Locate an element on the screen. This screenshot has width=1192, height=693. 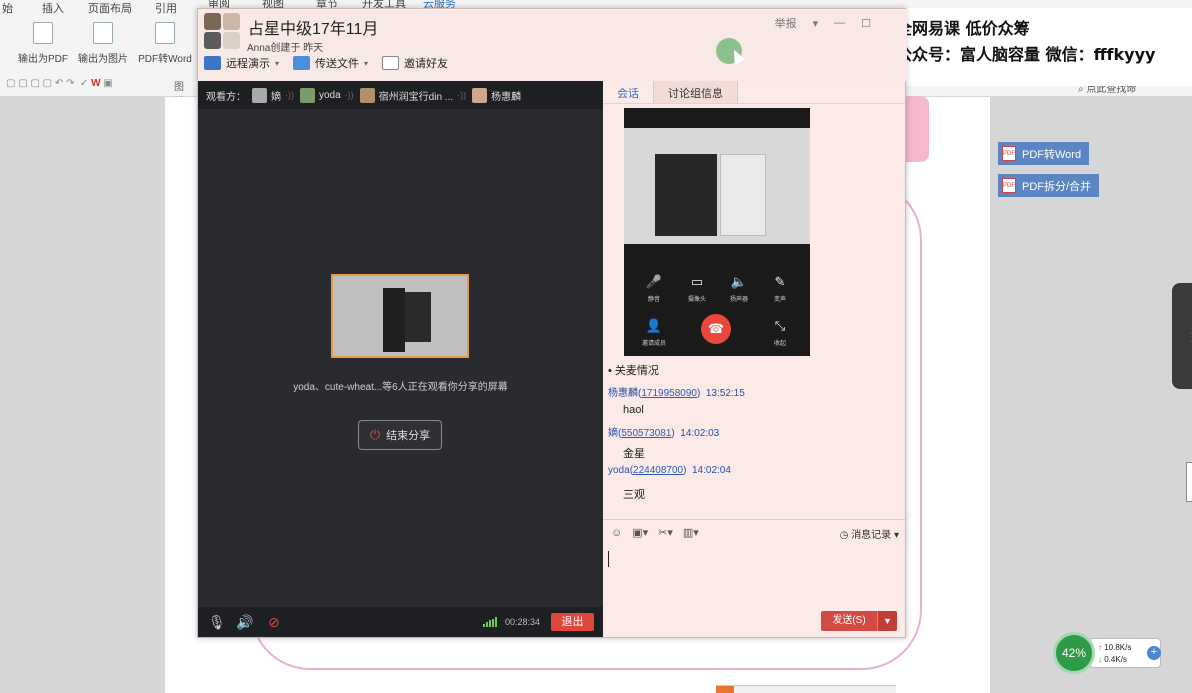
image-icon is located at coordinates (103, 33).